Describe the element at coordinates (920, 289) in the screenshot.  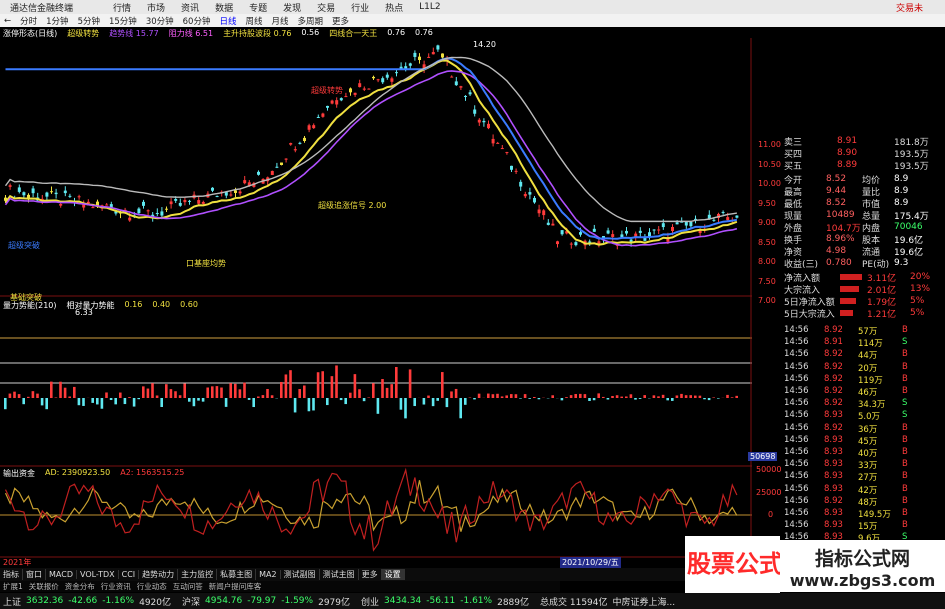
I see `flow-pct: 13%` at that location.